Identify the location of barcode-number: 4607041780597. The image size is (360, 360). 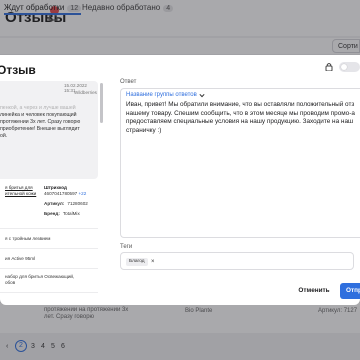
(61, 193).